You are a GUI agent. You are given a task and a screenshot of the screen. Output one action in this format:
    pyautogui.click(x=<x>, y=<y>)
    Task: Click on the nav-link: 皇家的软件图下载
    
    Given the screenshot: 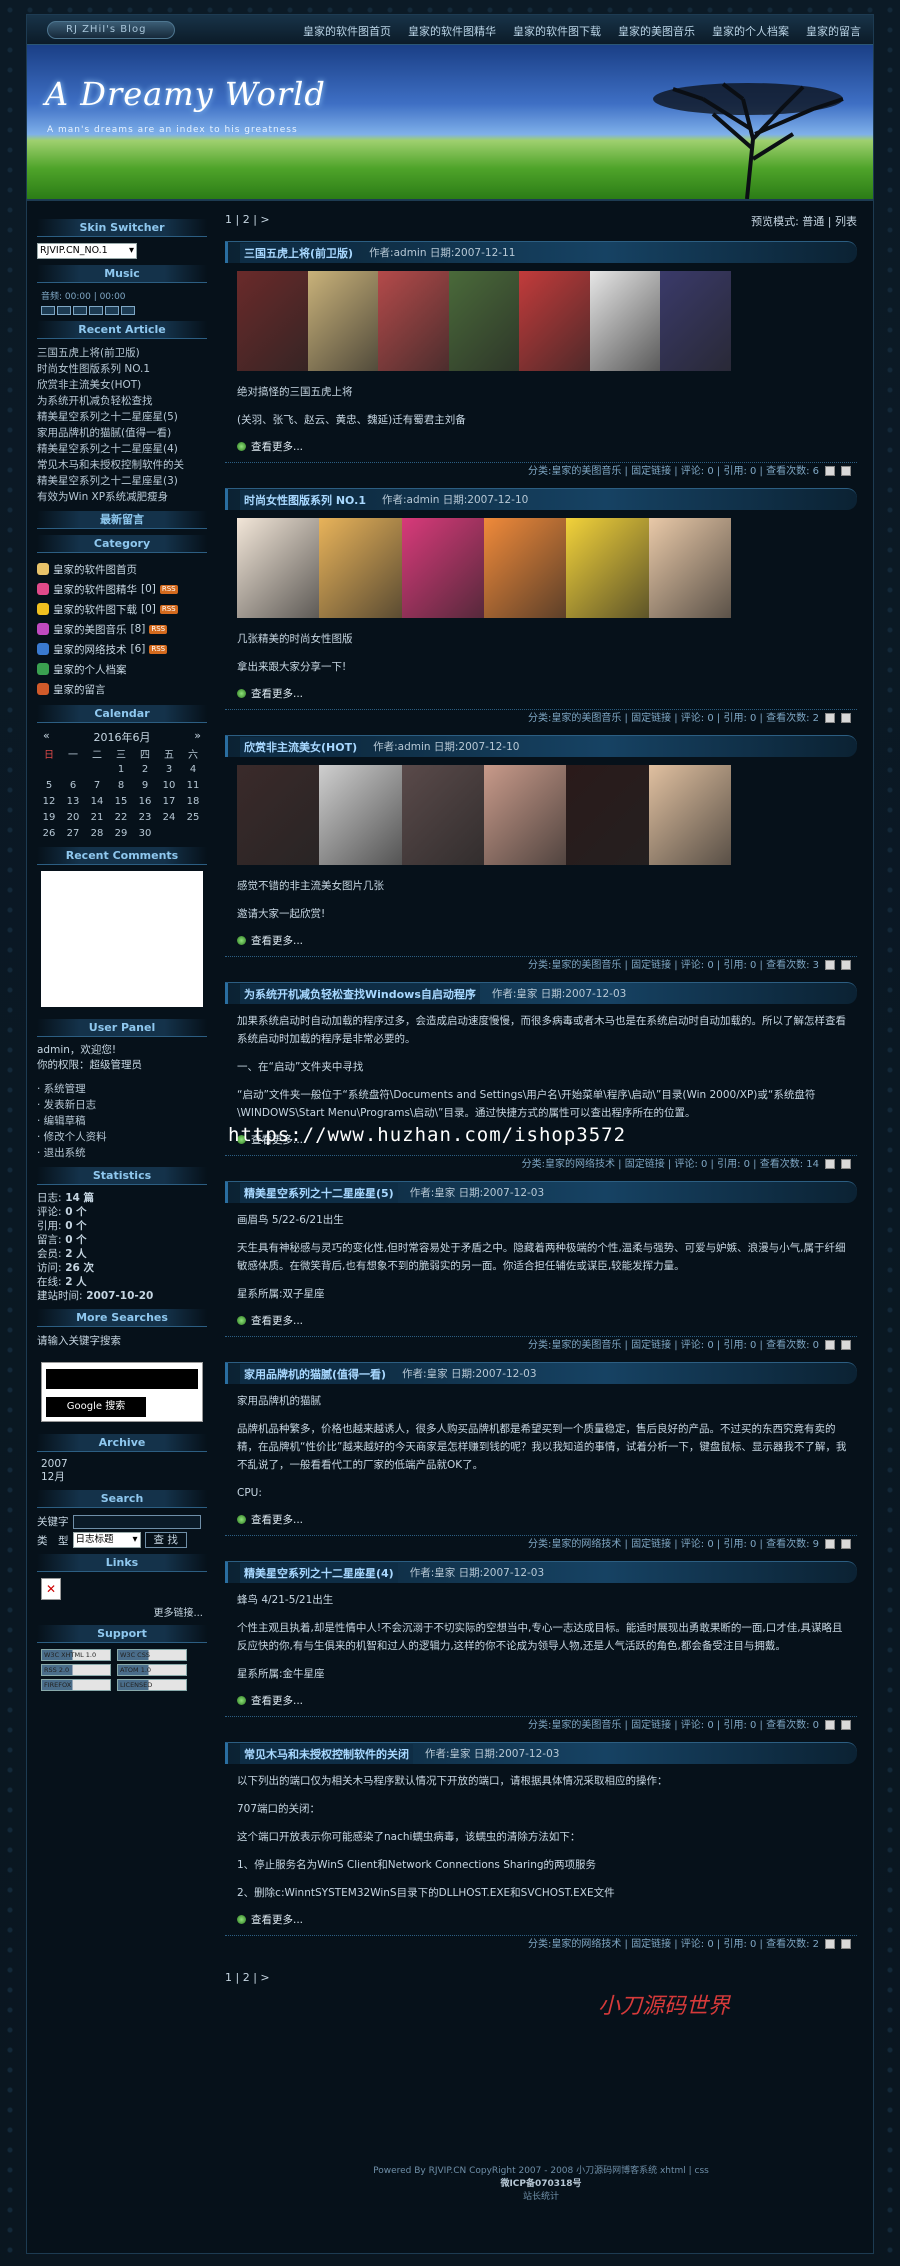 What is the action you would take?
    pyautogui.click(x=557, y=31)
    